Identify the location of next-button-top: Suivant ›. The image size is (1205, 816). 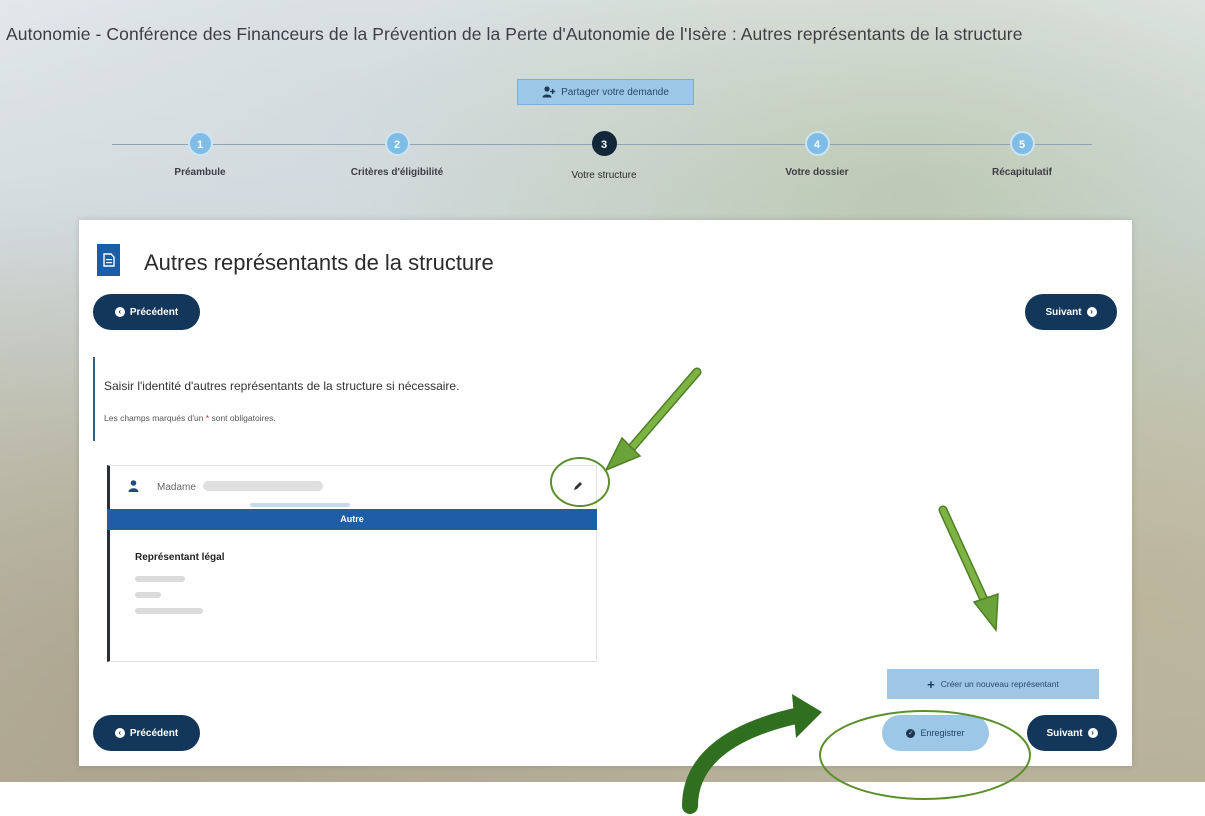
(1071, 312).